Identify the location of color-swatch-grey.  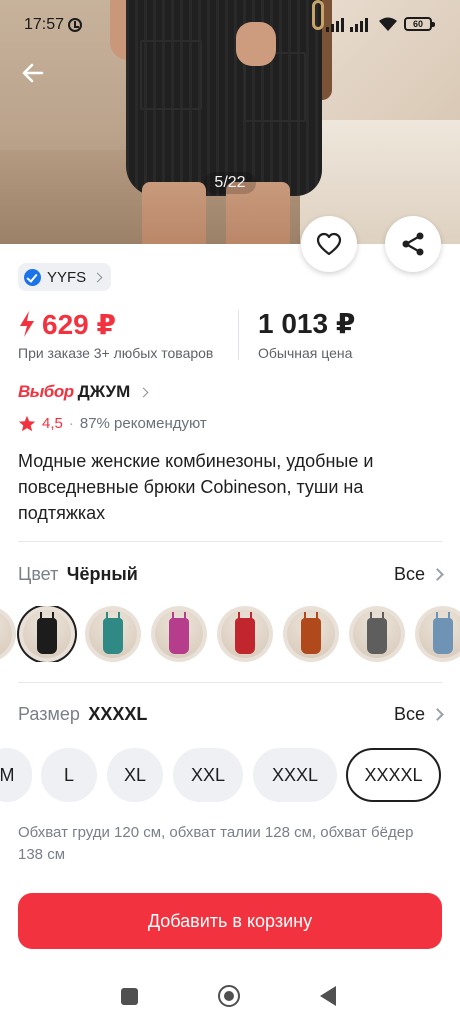
(377, 634).